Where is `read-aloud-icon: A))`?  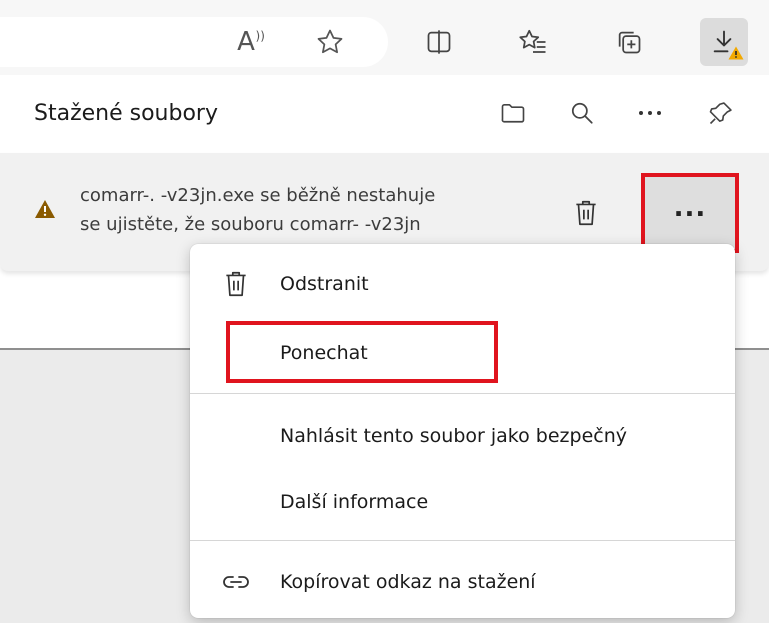
read-aloud-icon: A)) is located at coordinates (251, 42).